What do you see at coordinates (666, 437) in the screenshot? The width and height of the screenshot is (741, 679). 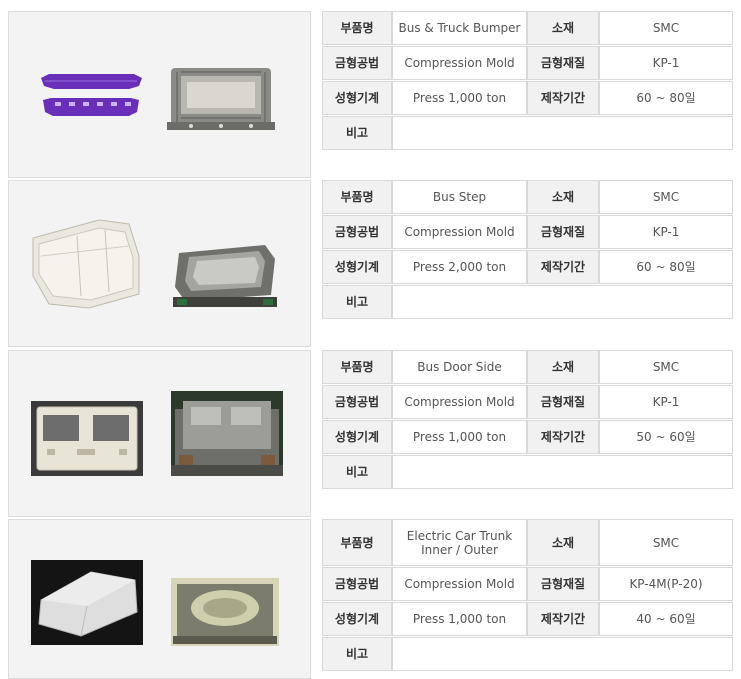 I see `value-period: 50 ~ 60일` at bounding box center [666, 437].